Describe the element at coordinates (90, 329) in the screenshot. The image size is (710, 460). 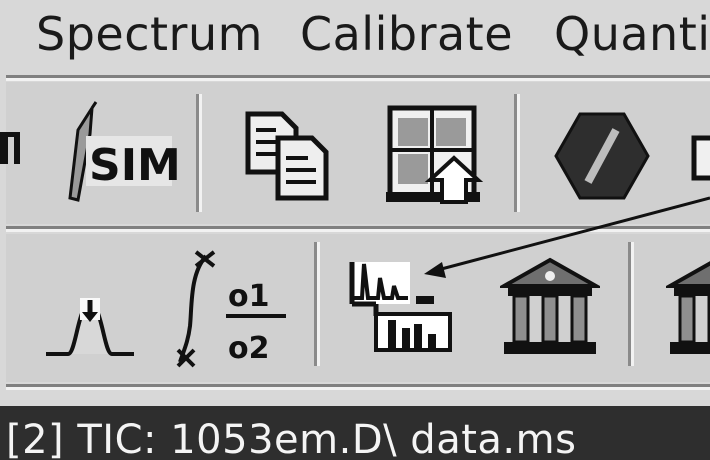
I see `peak-down-arrow-icon` at that location.